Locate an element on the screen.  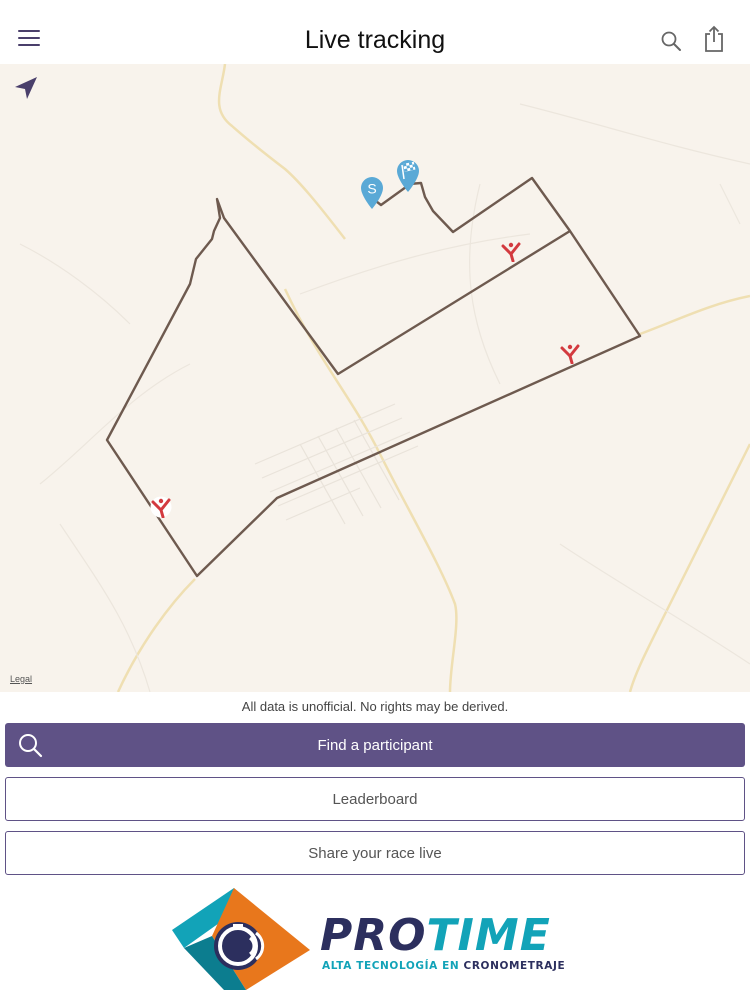
map-legal-link: Legal is located at coordinates (21, 679).